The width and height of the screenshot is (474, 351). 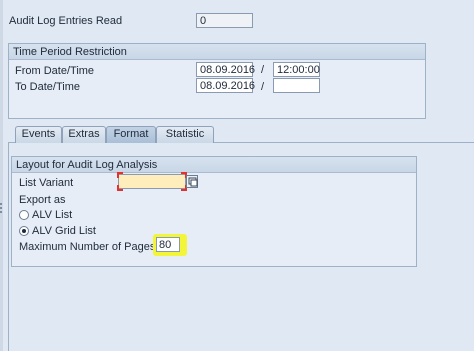 What do you see at coordinates (225, 69) in the screenshot?
I see `from-date-field: 08.09.2016` at bounding box center [225, 69].